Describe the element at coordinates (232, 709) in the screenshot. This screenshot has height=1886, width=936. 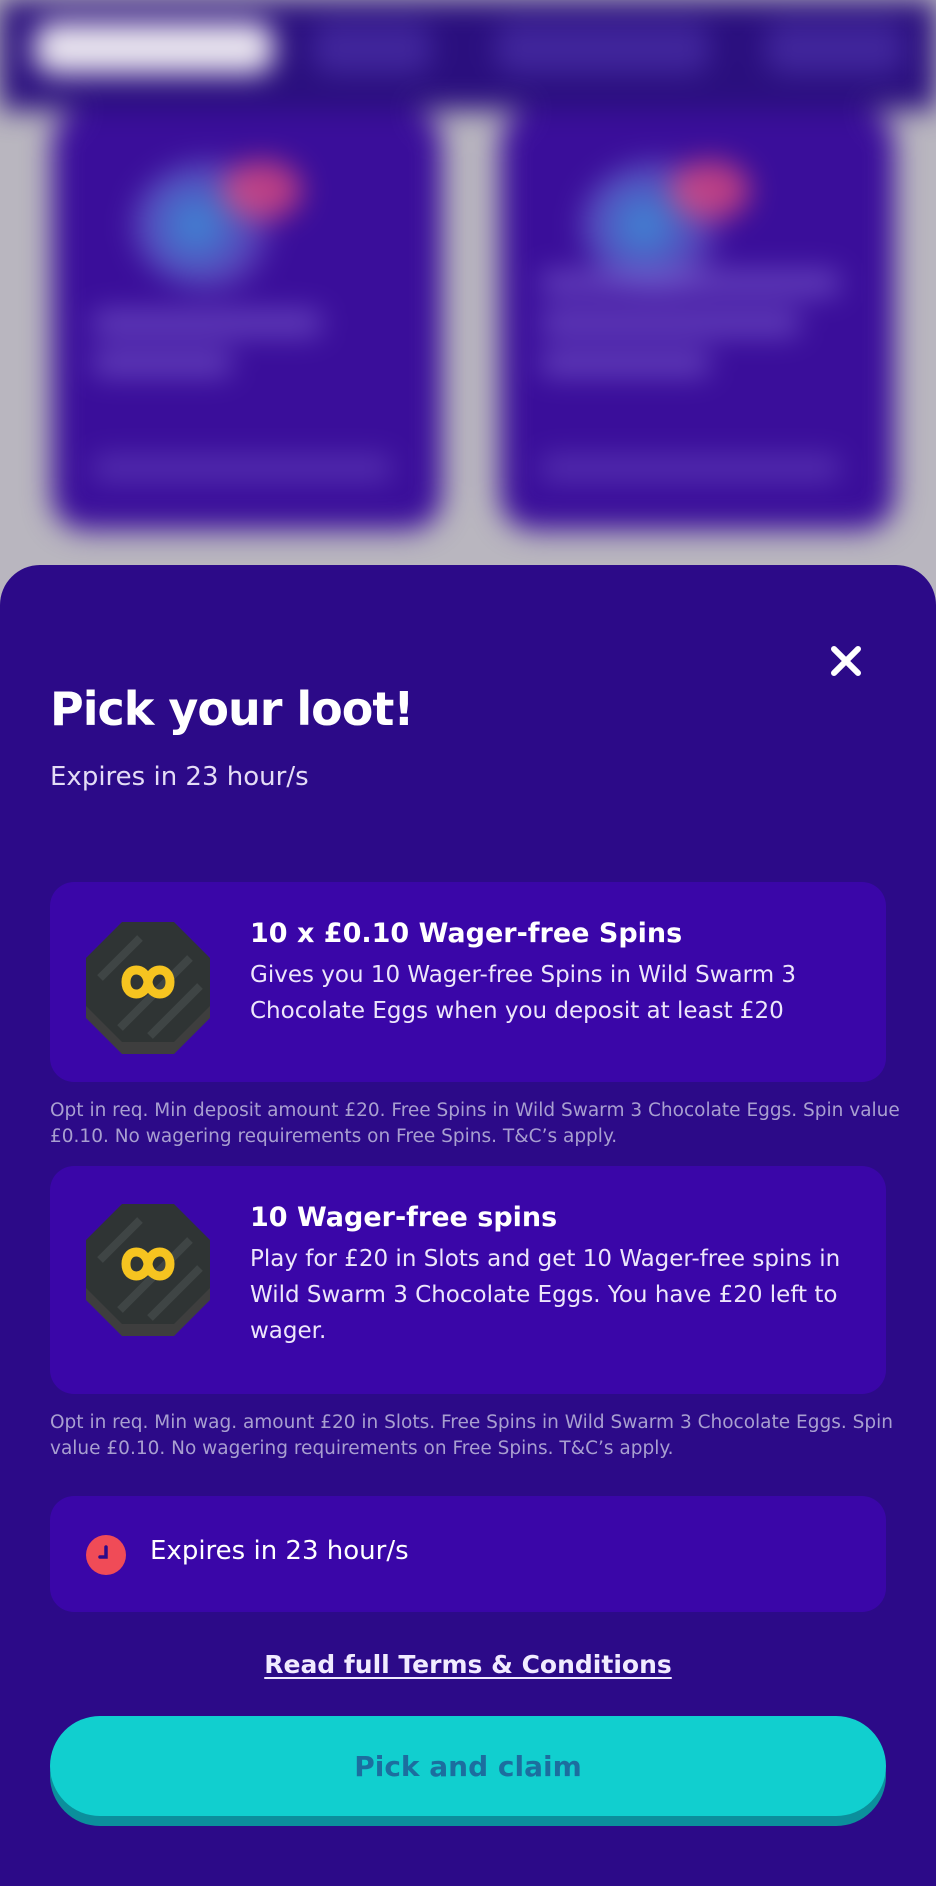
I see `sheet-title: Pick your loot!` at that location.